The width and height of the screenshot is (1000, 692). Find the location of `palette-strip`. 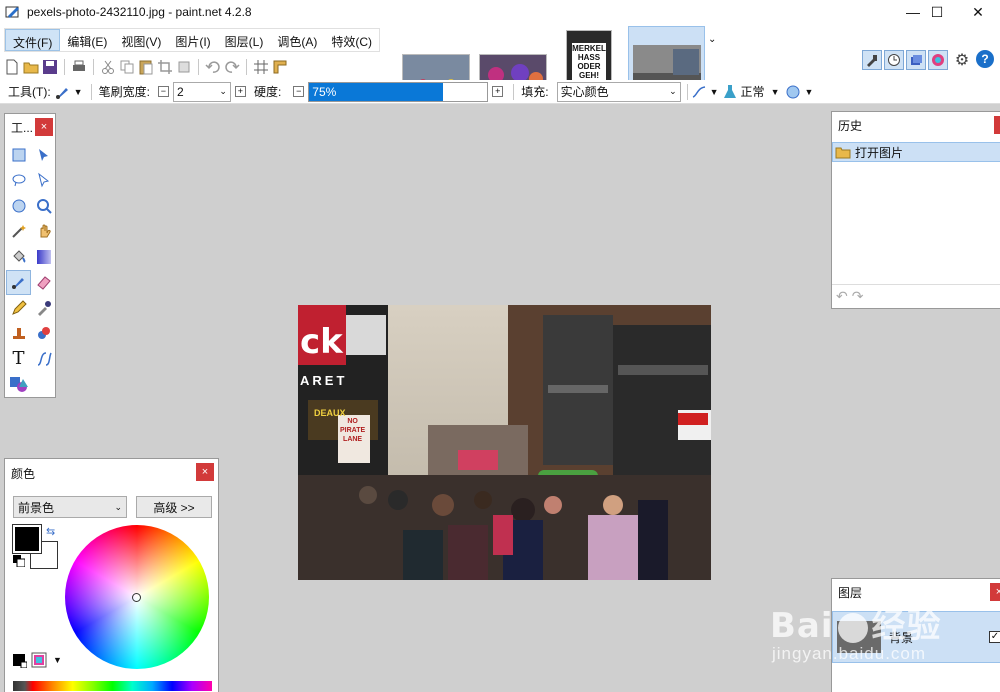

palette-strip is located at coordinates (112, 686).